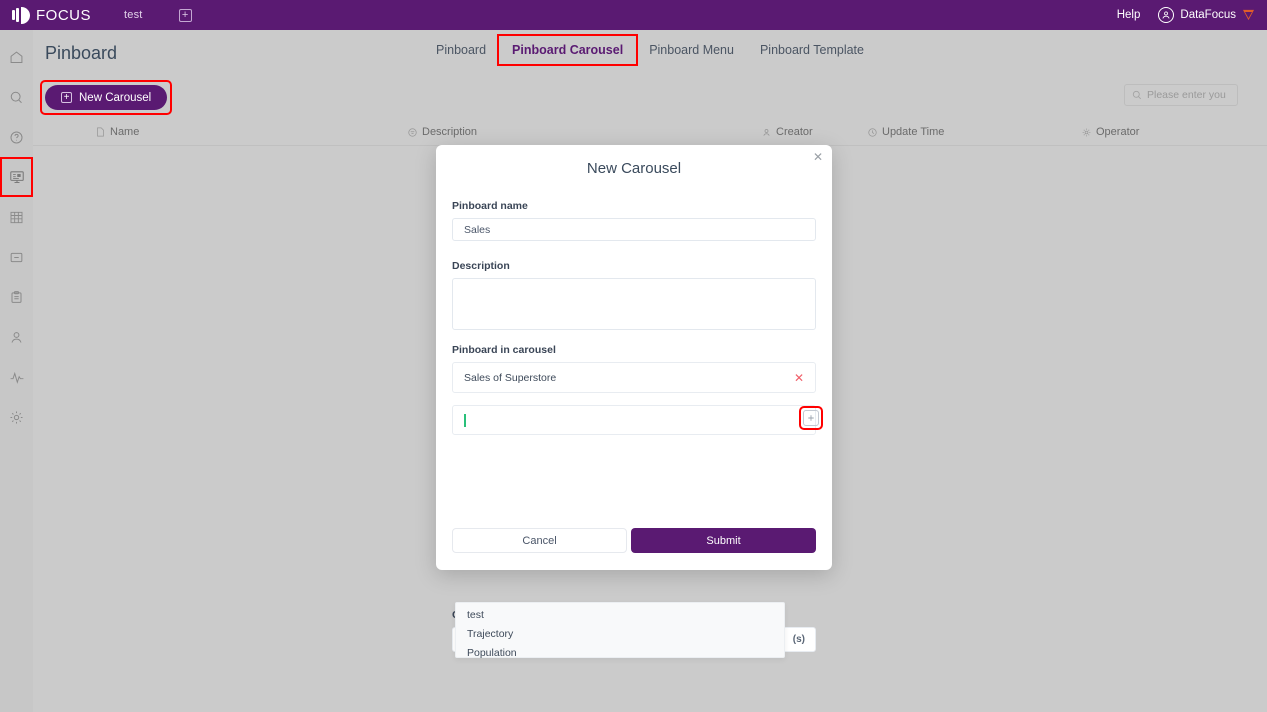  I want to click on new-carousel-button: + New Carousel, so click(106, 97).